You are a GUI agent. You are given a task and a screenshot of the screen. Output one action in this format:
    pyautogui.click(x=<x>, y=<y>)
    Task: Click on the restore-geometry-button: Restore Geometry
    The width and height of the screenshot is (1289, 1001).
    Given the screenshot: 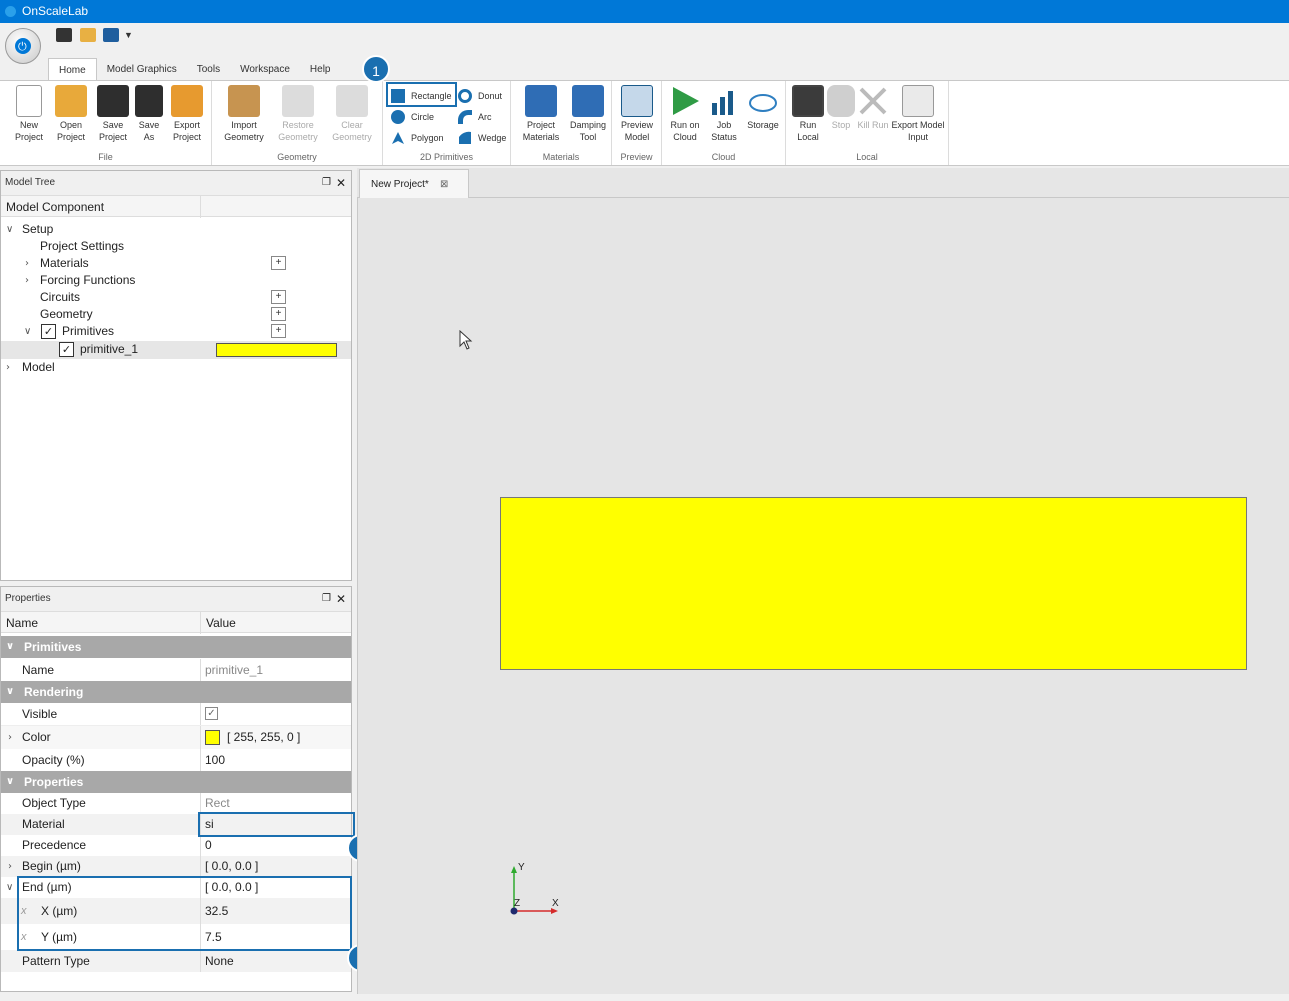 What is the action you would take?
    pyautogui.click(x=298, y=114)
    